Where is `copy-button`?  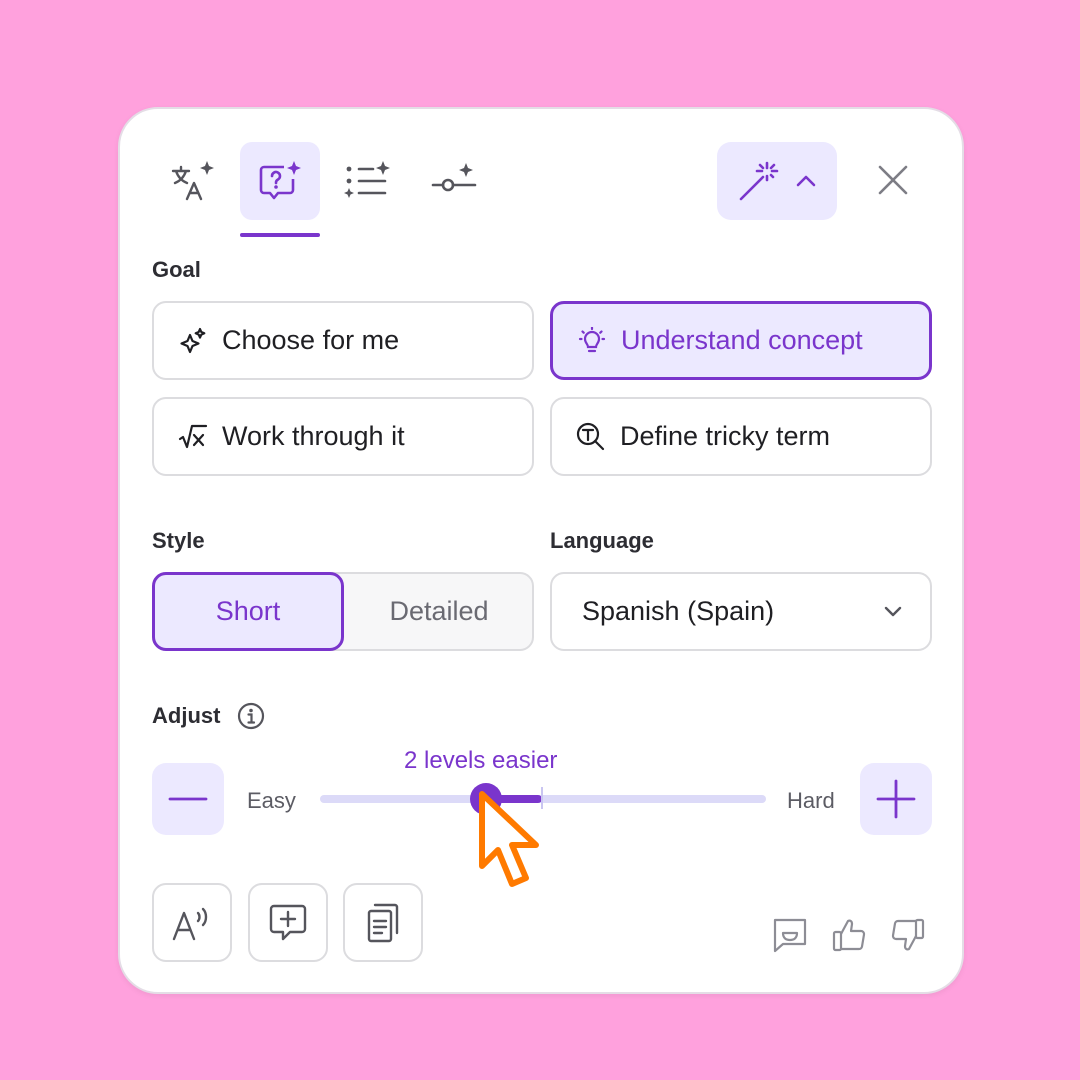 copy-button is located at coordinates (383, 922).